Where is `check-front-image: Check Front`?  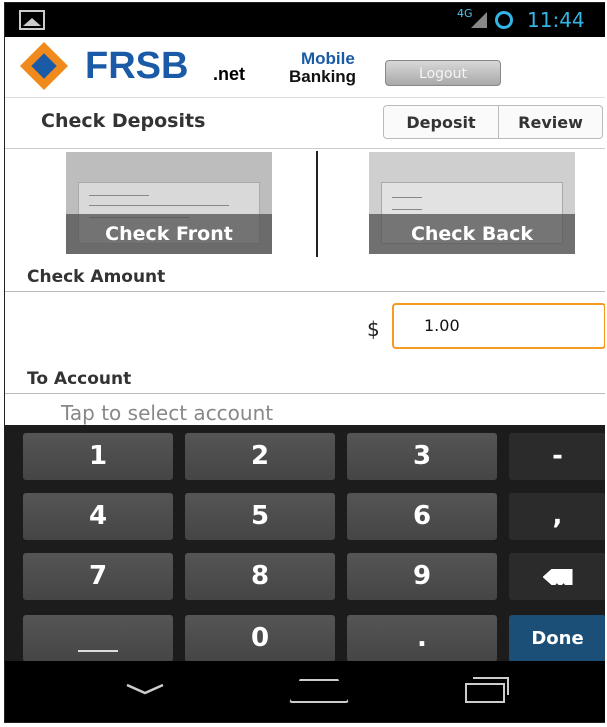 check-front-image: Check Front is located at coordinates (169, 203).